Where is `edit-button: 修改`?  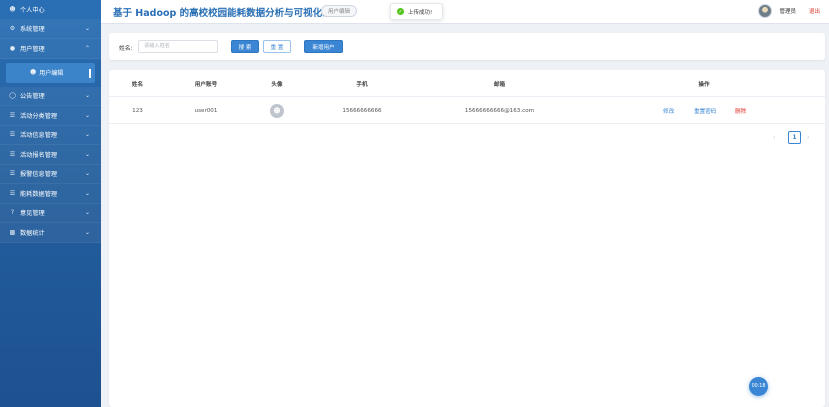
edit-button: 修改 is located at coordinates (668, 110).